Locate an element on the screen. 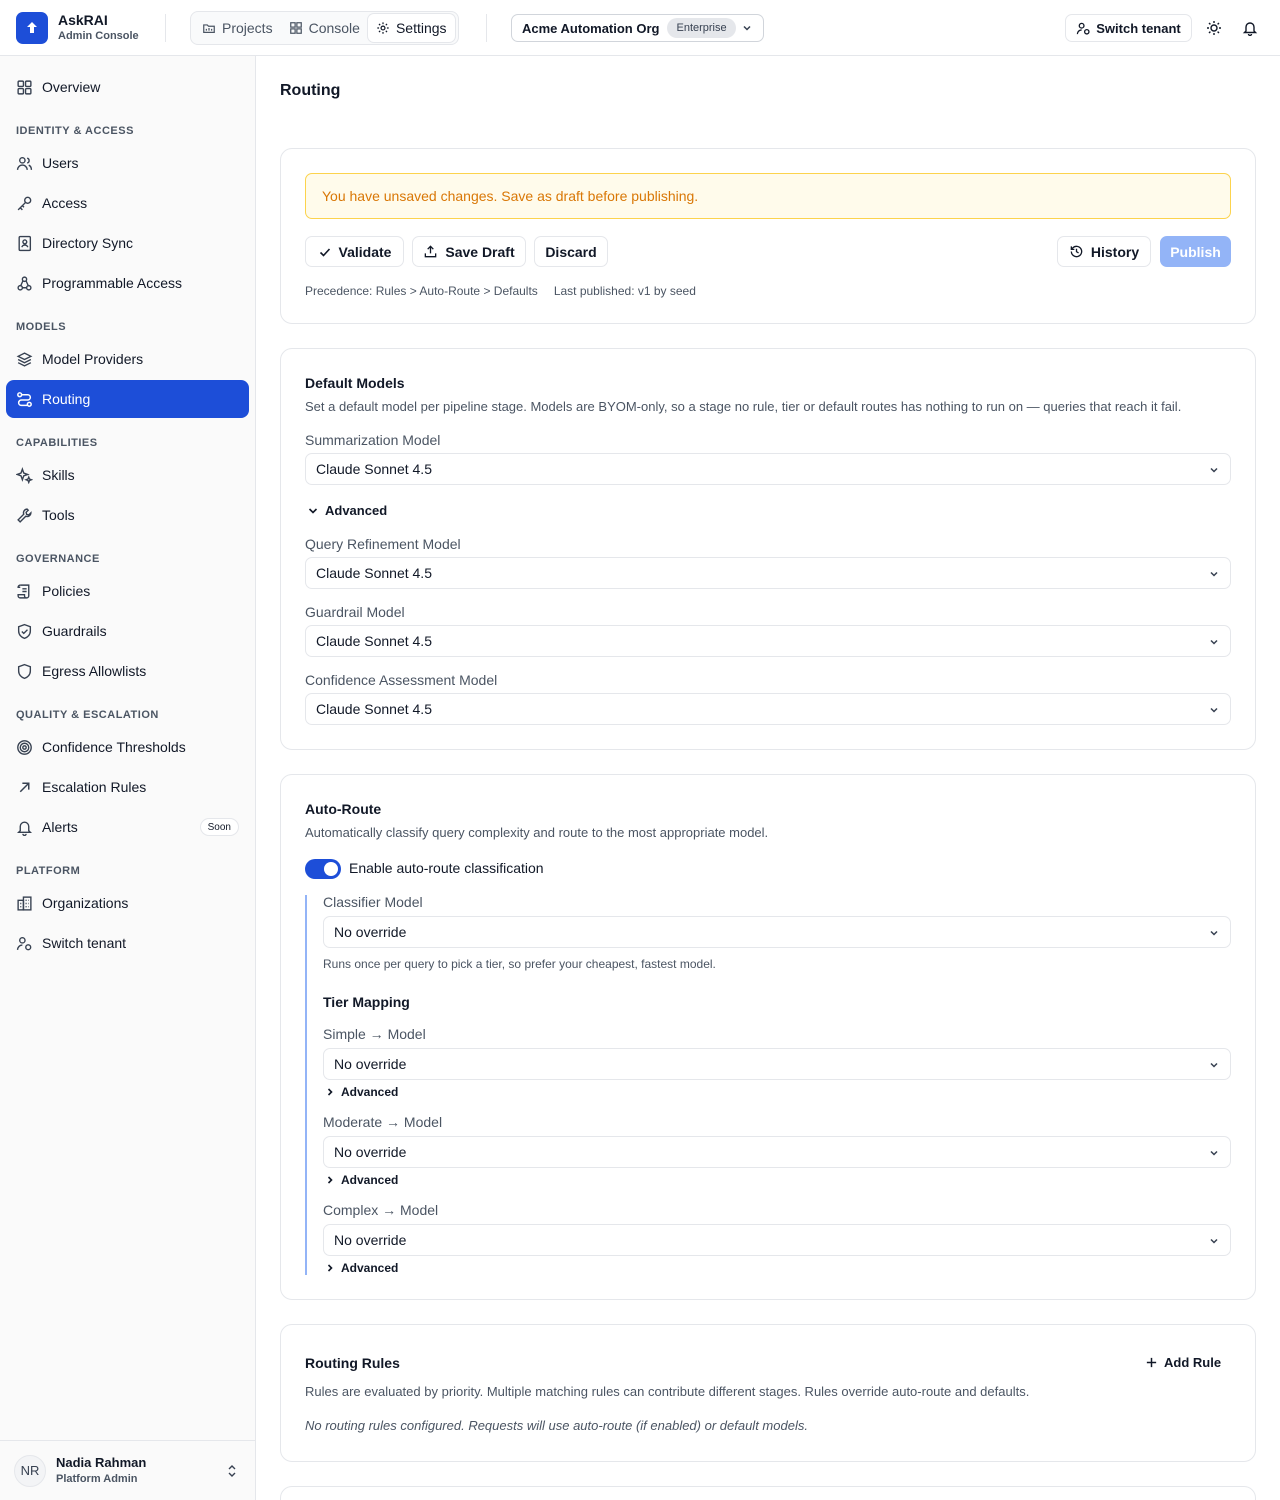 This screenshot has width=1280, height=1500. divider is located at coordinates (486, 28).